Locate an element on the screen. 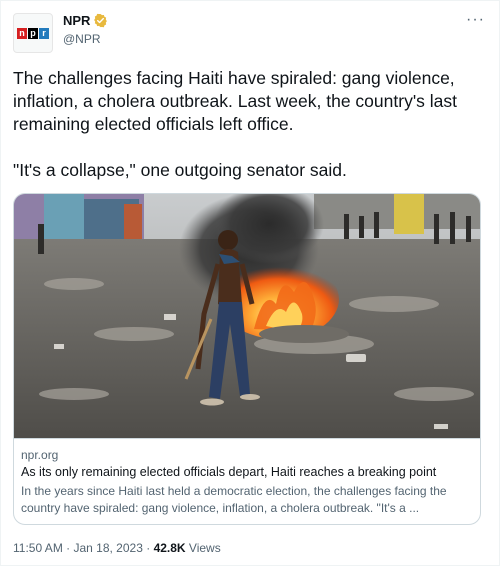 Image resolution: width=500 pixels, height=566 pixels. tweet-meta: 11:50 AM · Jan 18, 2023 · 42.8K Views is located at coordinates (117, 548).